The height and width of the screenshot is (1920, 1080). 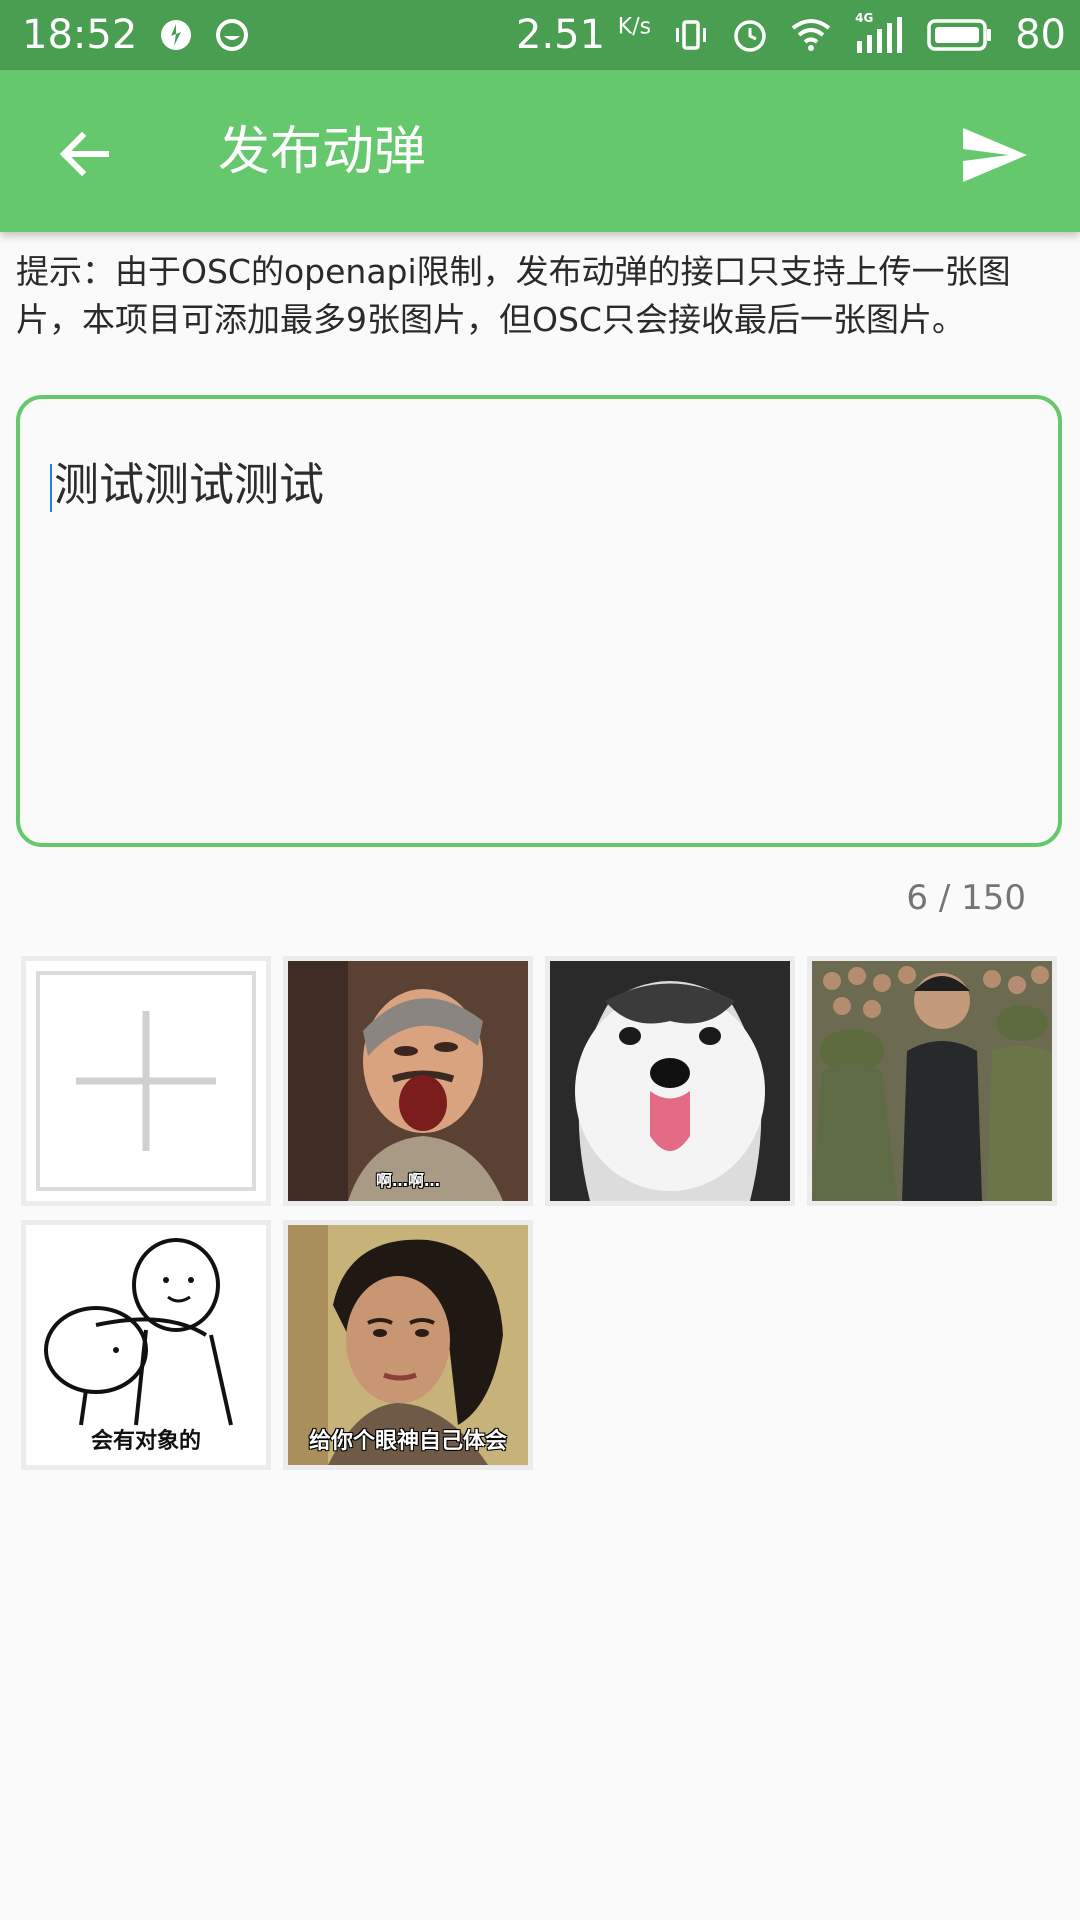 I want to click on add-image-frame, so click(x=146, y=1081).